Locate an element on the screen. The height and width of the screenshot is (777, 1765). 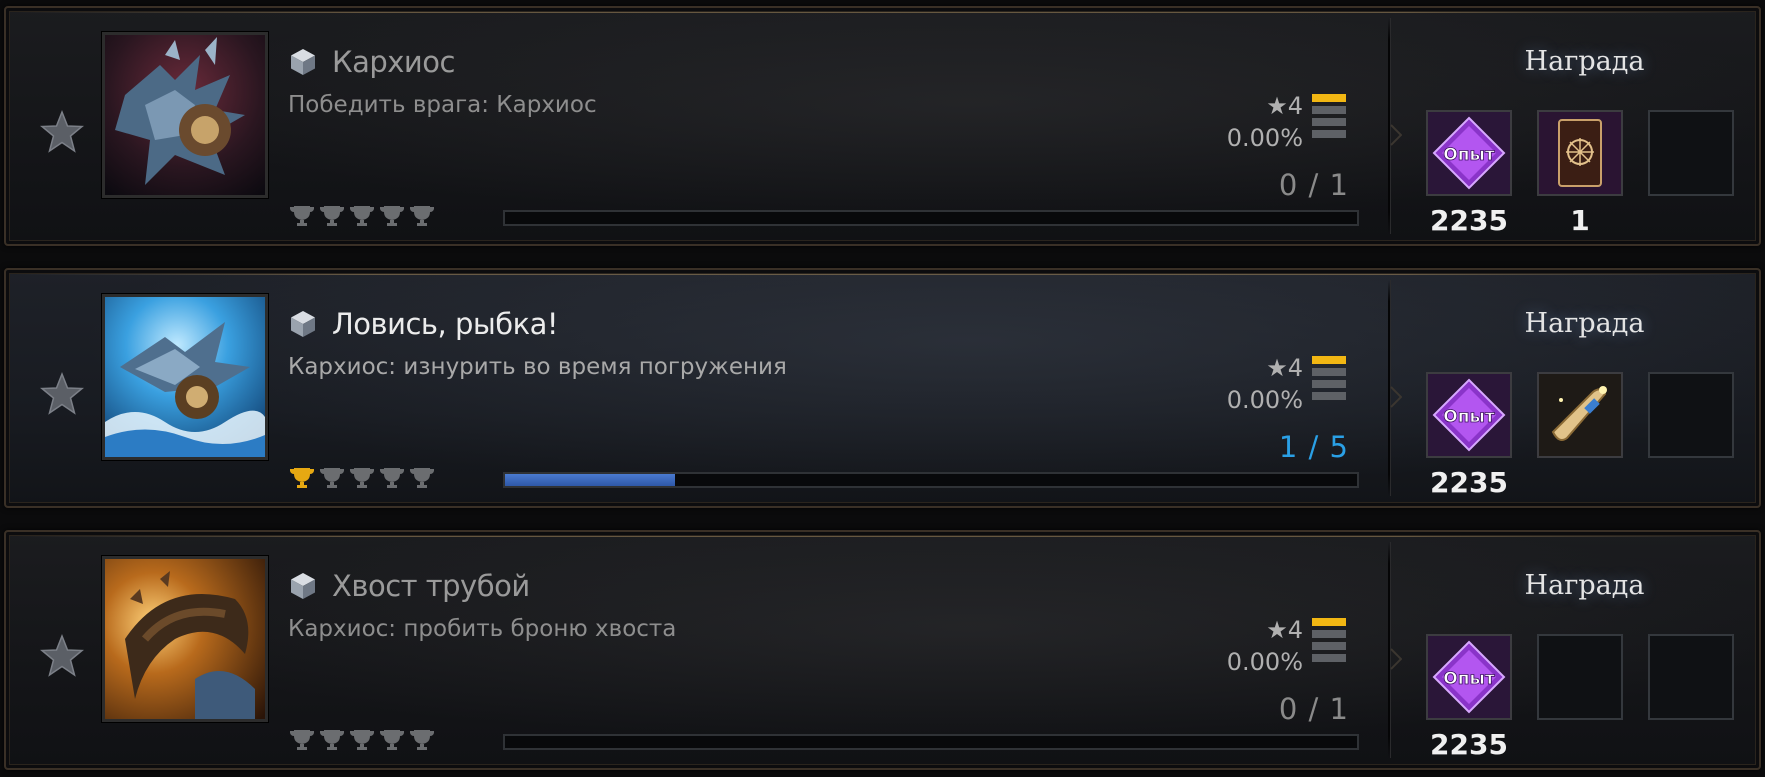
reward-count: 1 is located at coordinates (1580, 220).